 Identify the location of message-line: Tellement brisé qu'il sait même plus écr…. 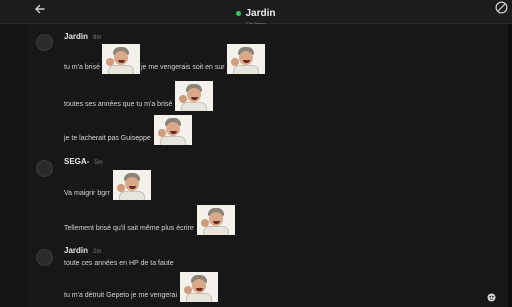
(149, 220).